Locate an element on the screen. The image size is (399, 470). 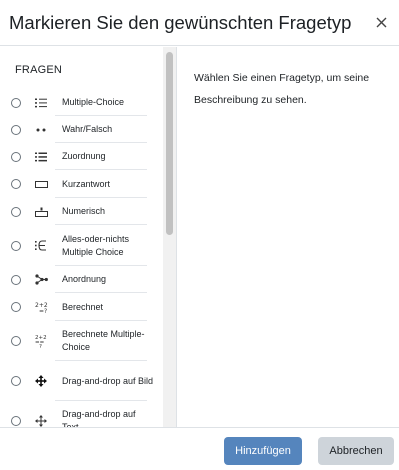
question-type-label: Numerisch is located at coordinates (84, 211).